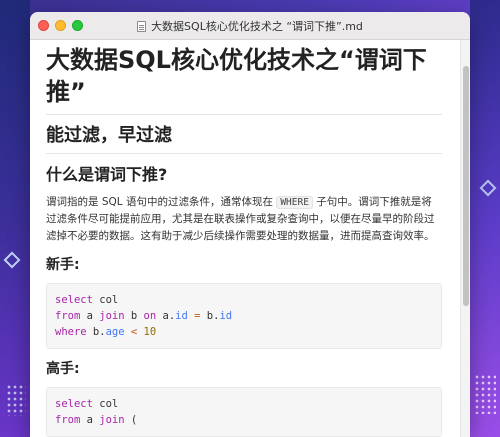  What do you see at coordinates (107, 174) in the screenshot?
I see `subsection-heading: 什么是谓词下推?` at bounding box center [107, 174].